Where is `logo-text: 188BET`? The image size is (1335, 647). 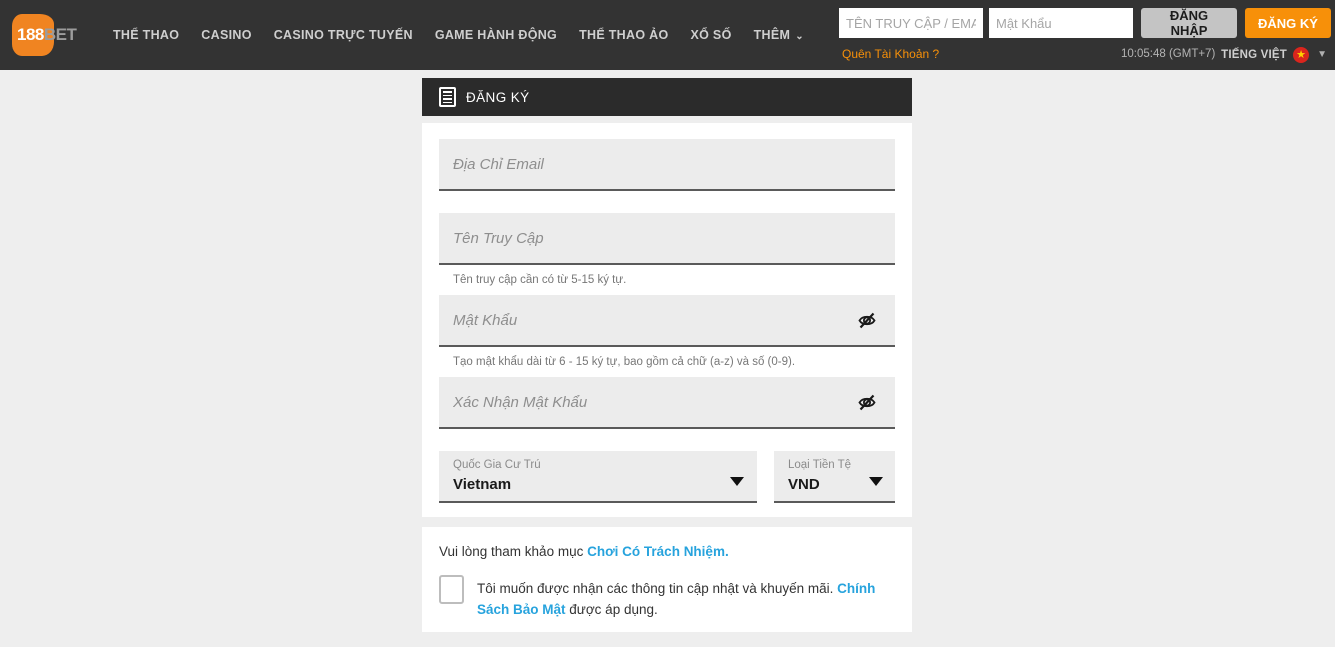
logo-text: 188BET is located at coordinates (47, 35).